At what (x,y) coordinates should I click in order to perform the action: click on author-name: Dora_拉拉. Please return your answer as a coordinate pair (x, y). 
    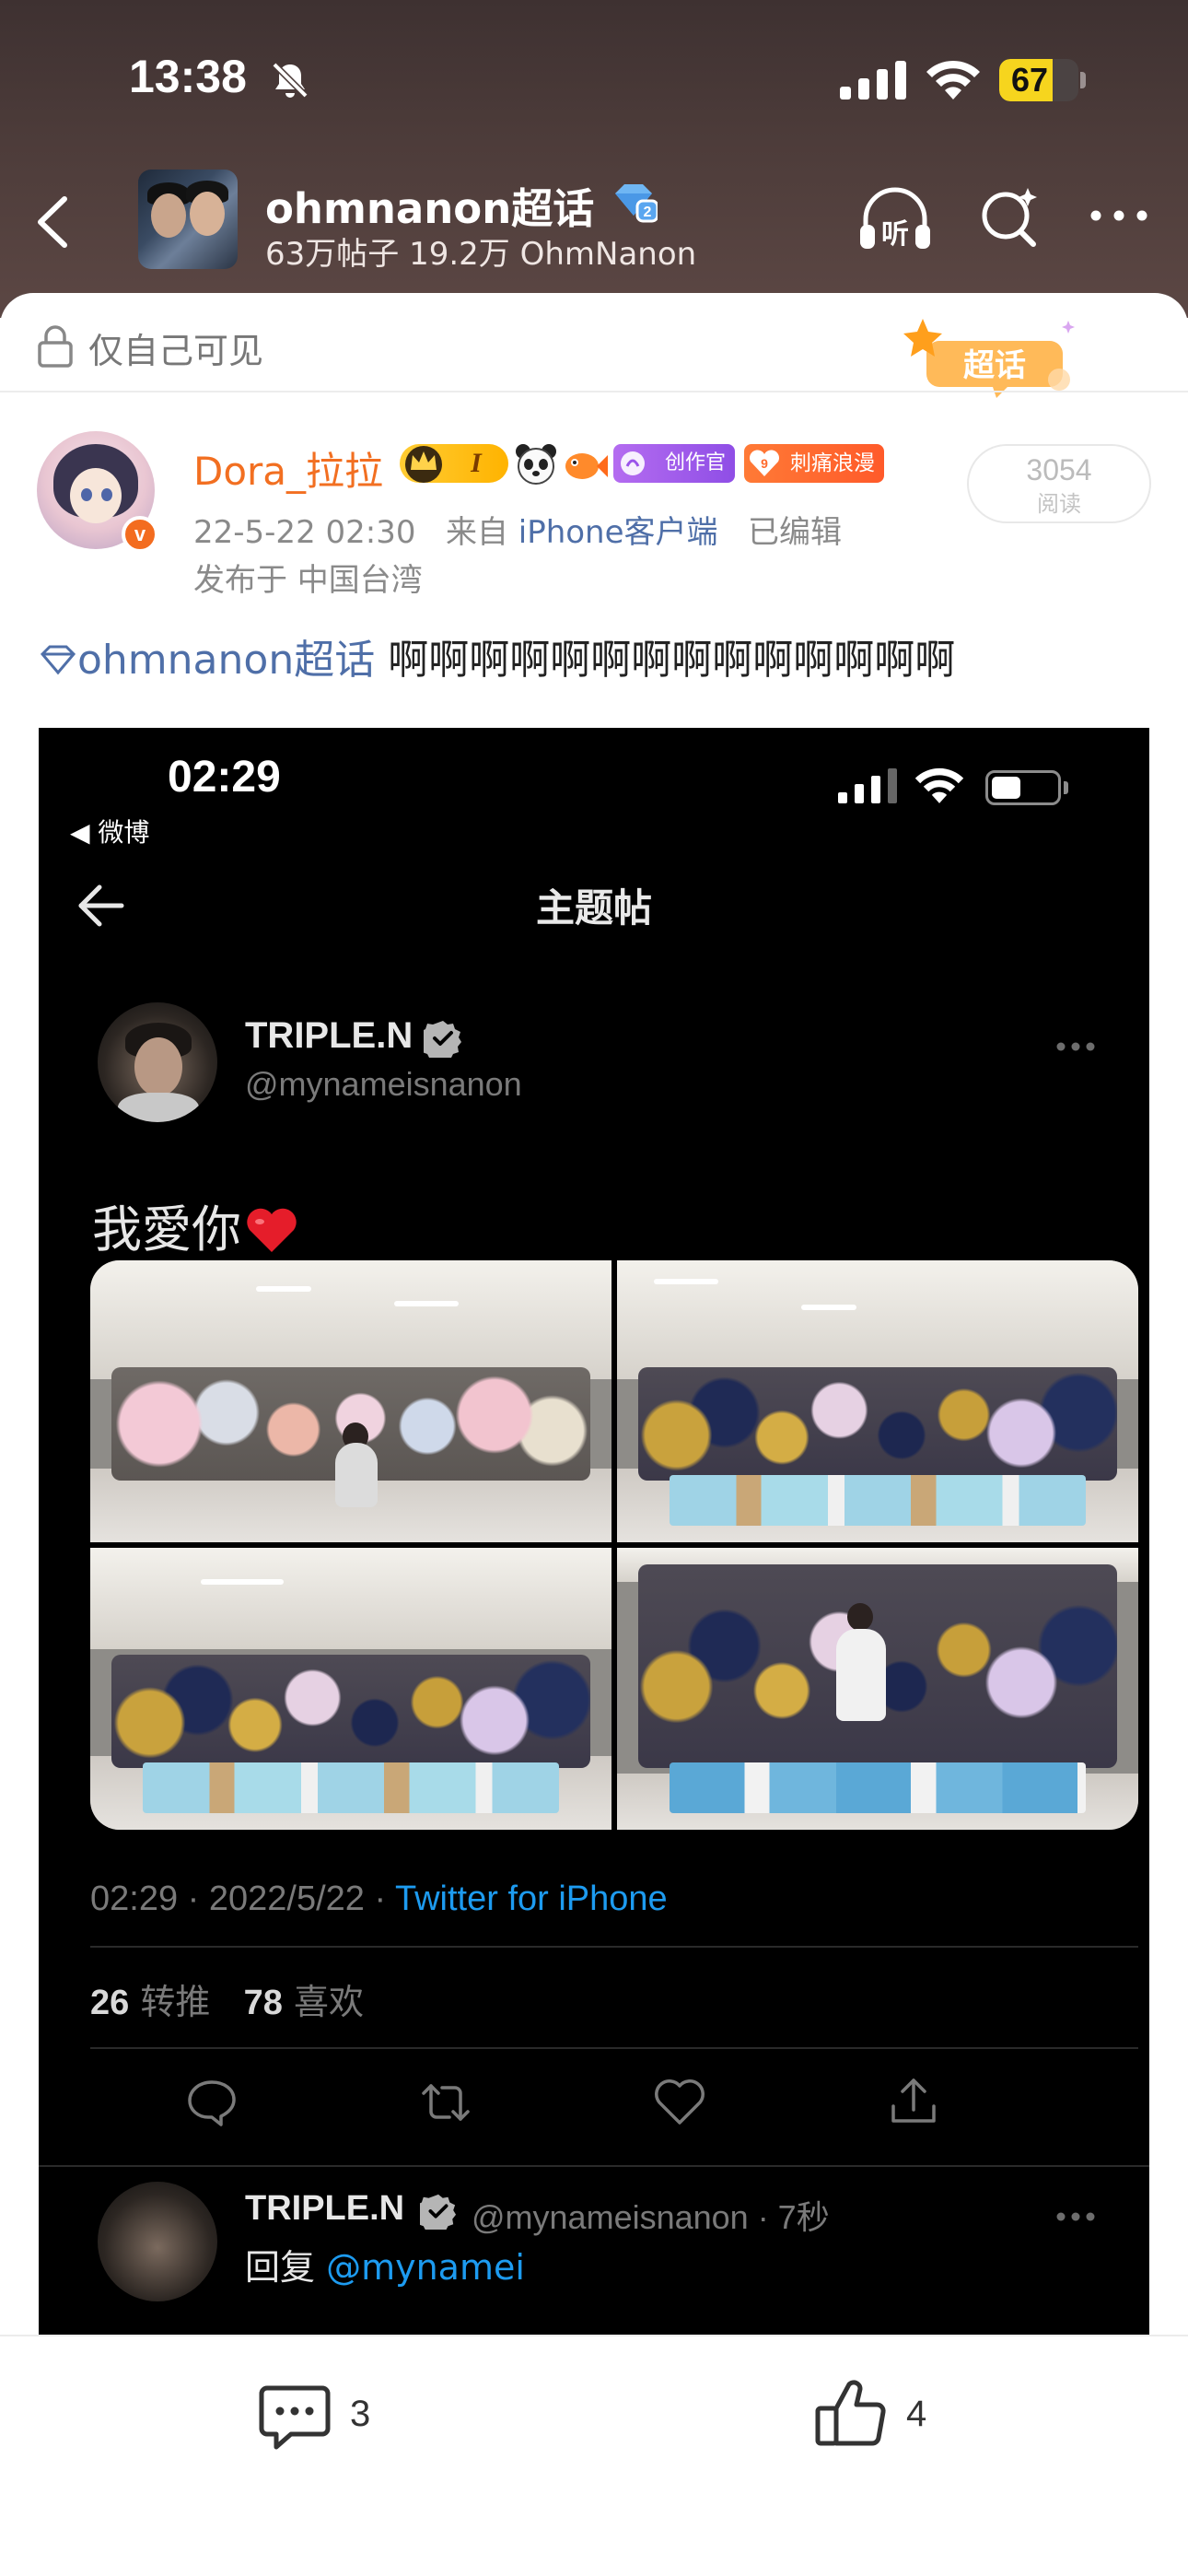
    Looking at the image, I should click on (288, 468).